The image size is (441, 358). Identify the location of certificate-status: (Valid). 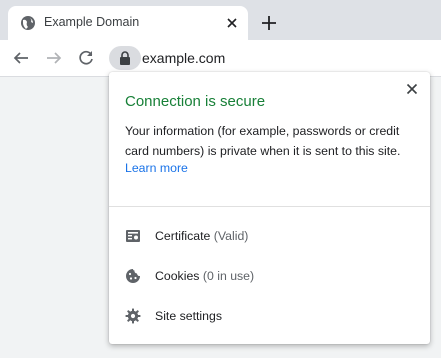
(231, 236).